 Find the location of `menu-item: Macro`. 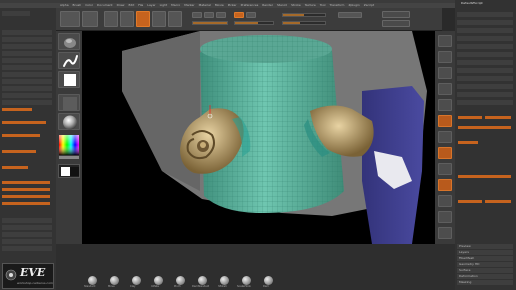

menu-item: Macro is located at coordinates (175, 5).